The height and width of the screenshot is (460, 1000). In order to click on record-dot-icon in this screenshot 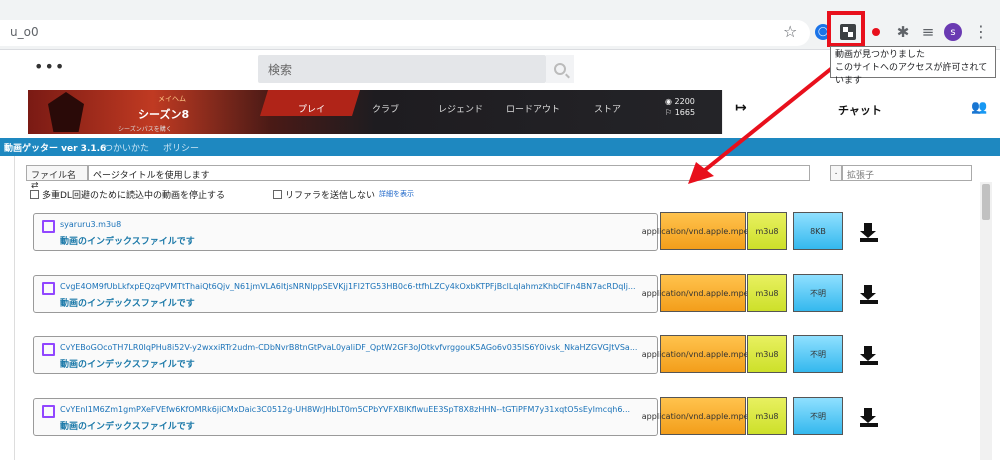, I will do `click(876, 32)`.